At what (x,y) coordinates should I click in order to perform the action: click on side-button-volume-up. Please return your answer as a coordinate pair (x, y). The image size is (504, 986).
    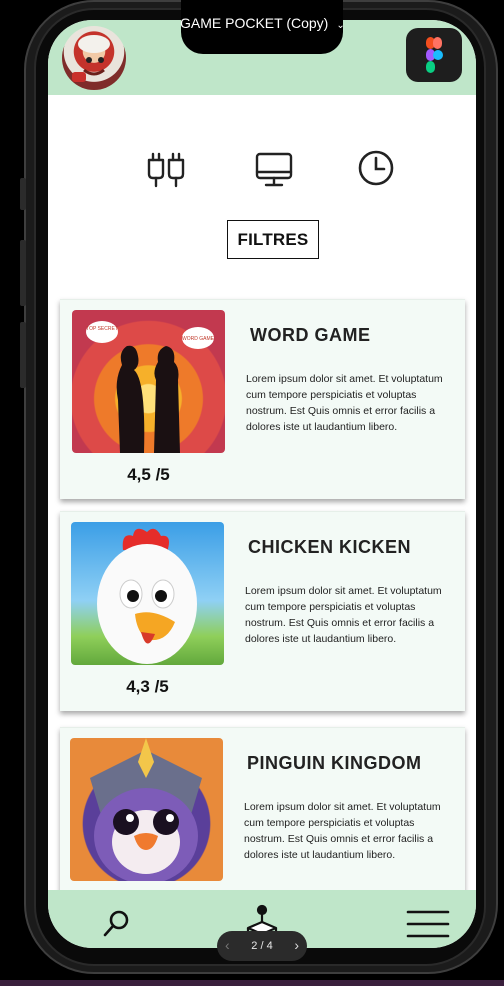
    Looking at the image, I should click on (23, 273).